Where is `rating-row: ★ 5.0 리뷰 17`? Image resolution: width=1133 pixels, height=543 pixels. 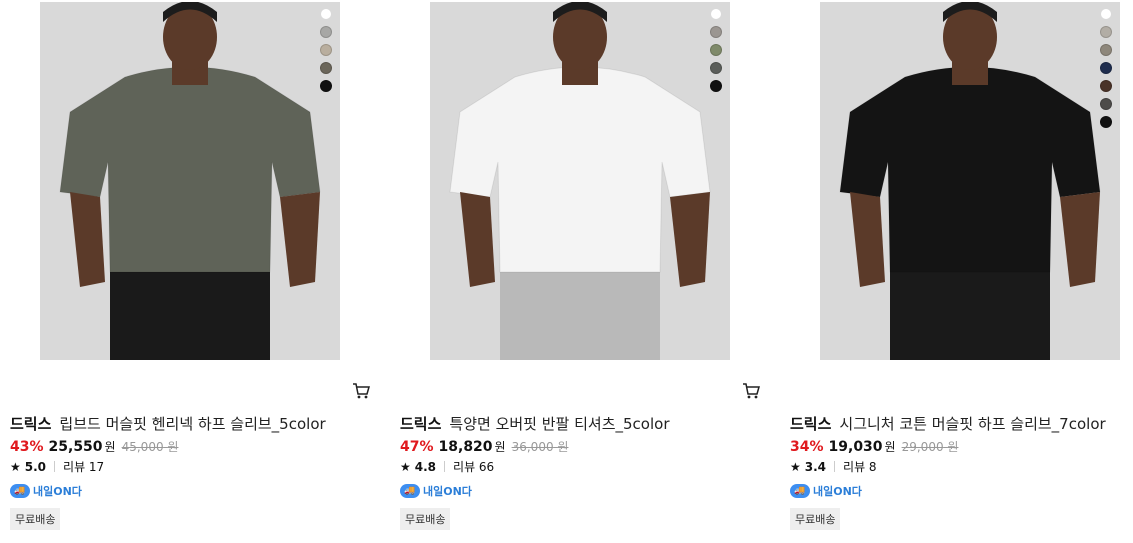 rating-row: ★ 5.0 리뷰 17 is located at coordinates (57, 466).